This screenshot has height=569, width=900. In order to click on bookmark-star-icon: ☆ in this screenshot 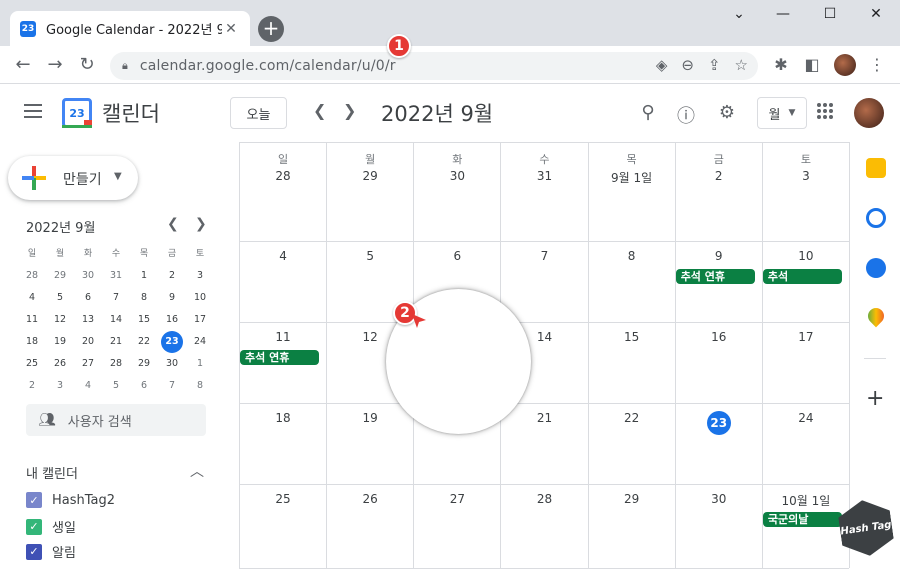, I will do `click(741, 65)`.